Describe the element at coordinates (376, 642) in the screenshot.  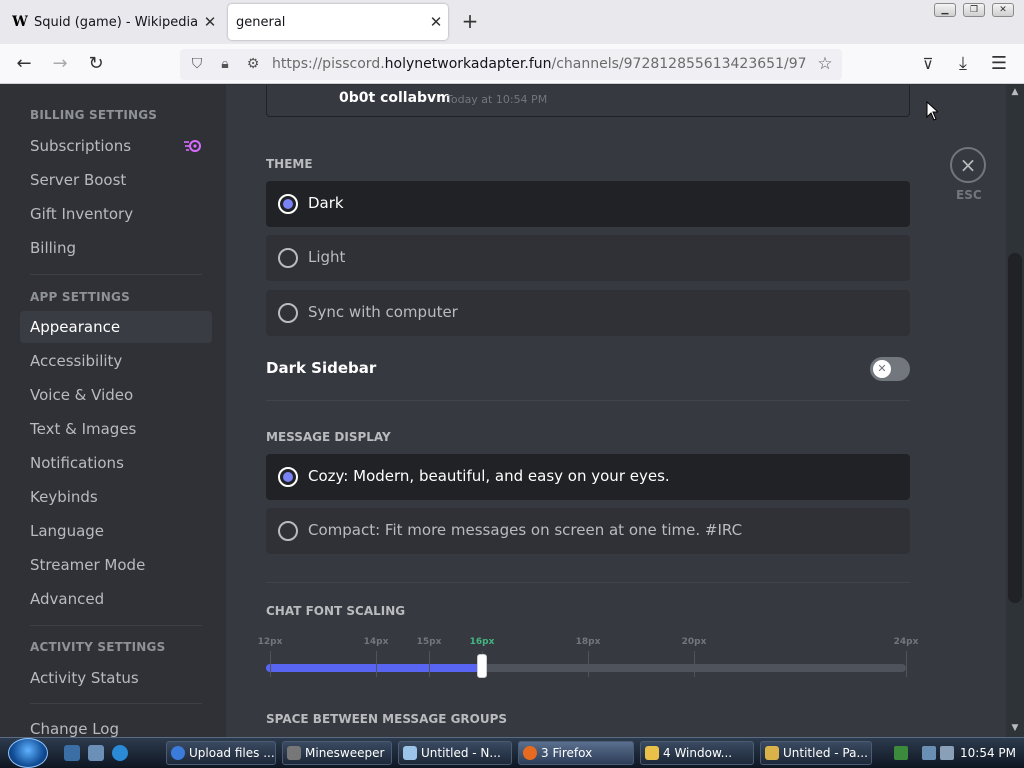
I see `slider-tick-label: 14px` at that location.